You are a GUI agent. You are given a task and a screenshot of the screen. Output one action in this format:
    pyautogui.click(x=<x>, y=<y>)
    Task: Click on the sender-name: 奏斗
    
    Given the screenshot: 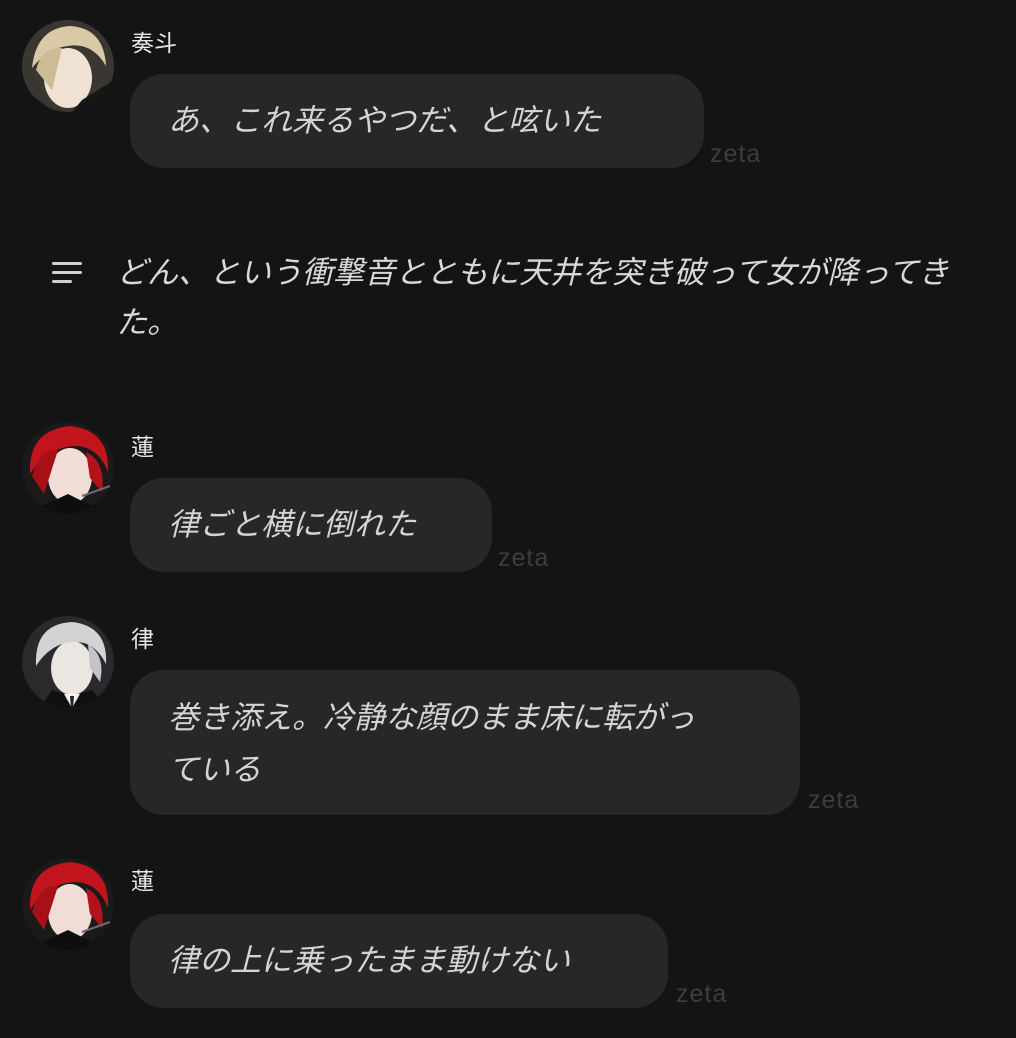 What is the action you would take?
    pyautogui.click(x=154, y=44)
    